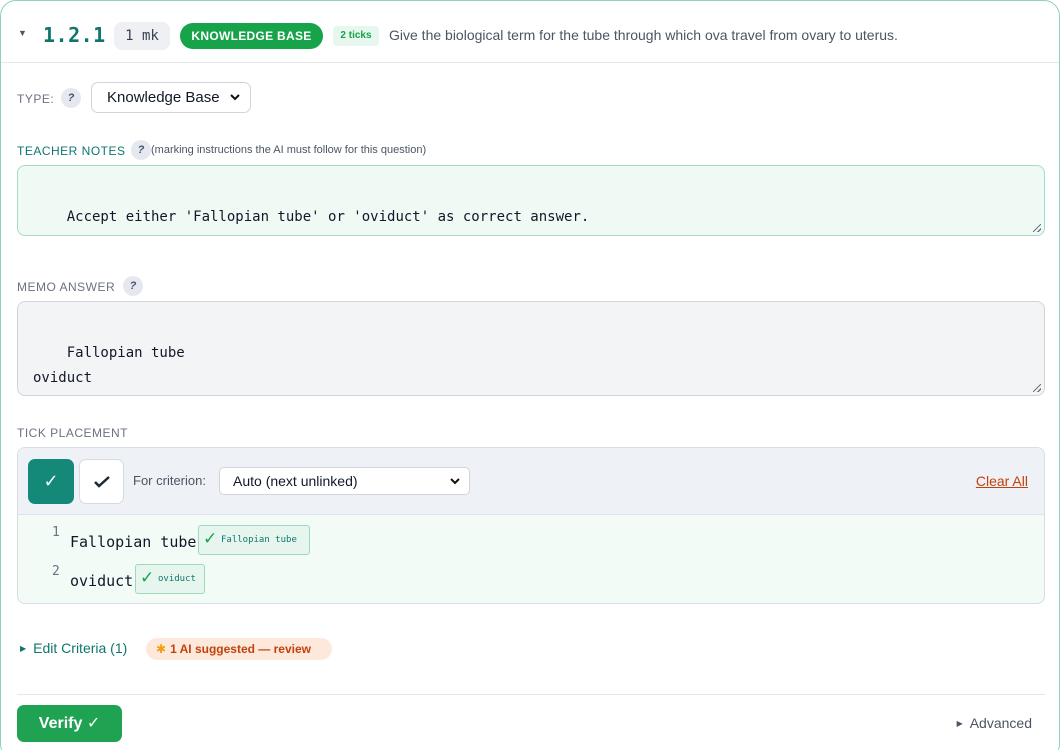  Describe the element at coordinates (71, 151) in the screenshot. I see `teacher-notes-label: TEACHER NOTES` at that location.